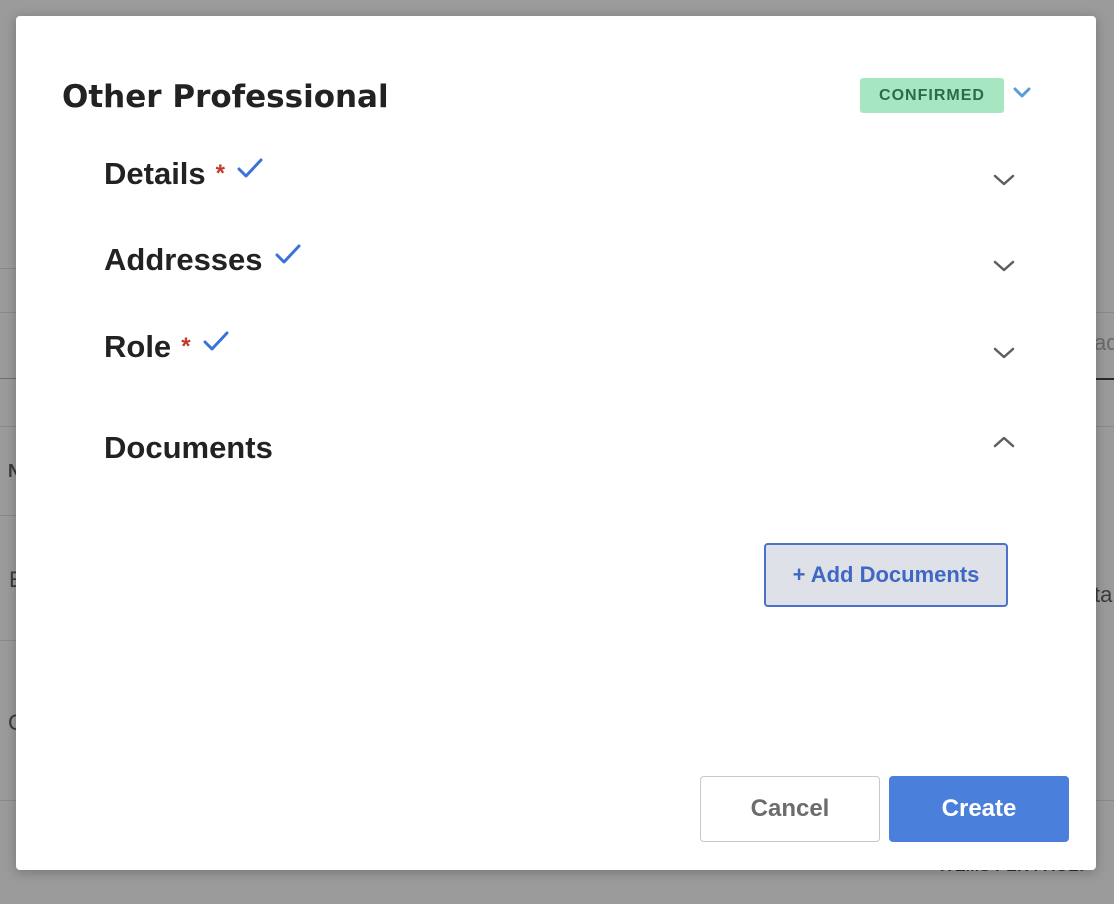 The height and width of the screenshot is (904, 1114). I want to click on background-text-fragment: ta, so click(1103, 594).